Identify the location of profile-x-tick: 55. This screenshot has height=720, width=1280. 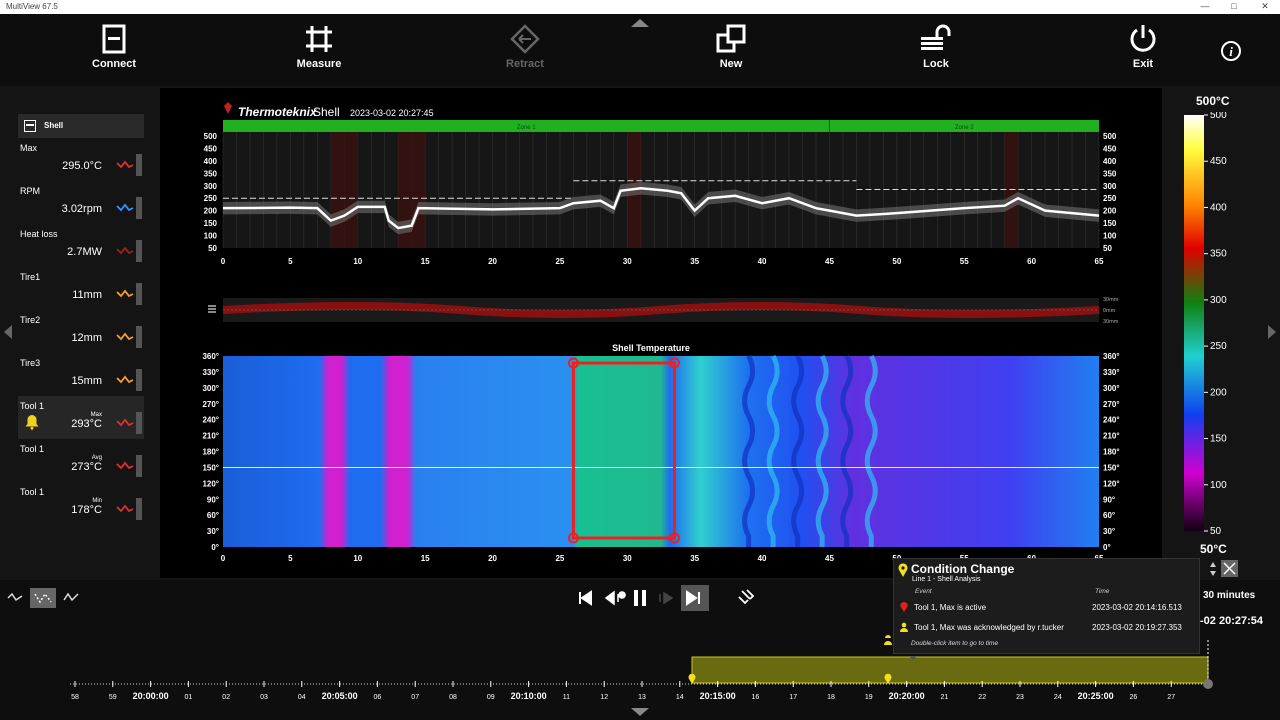
(964, 261).